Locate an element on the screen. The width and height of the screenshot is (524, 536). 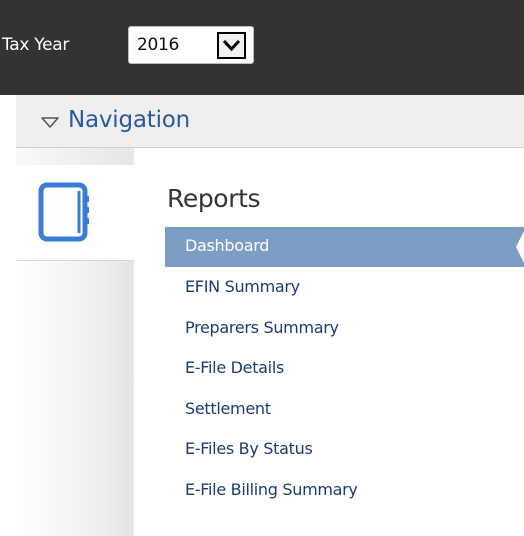
tax-year-select: 2016 is located at coordinates (191, 45).